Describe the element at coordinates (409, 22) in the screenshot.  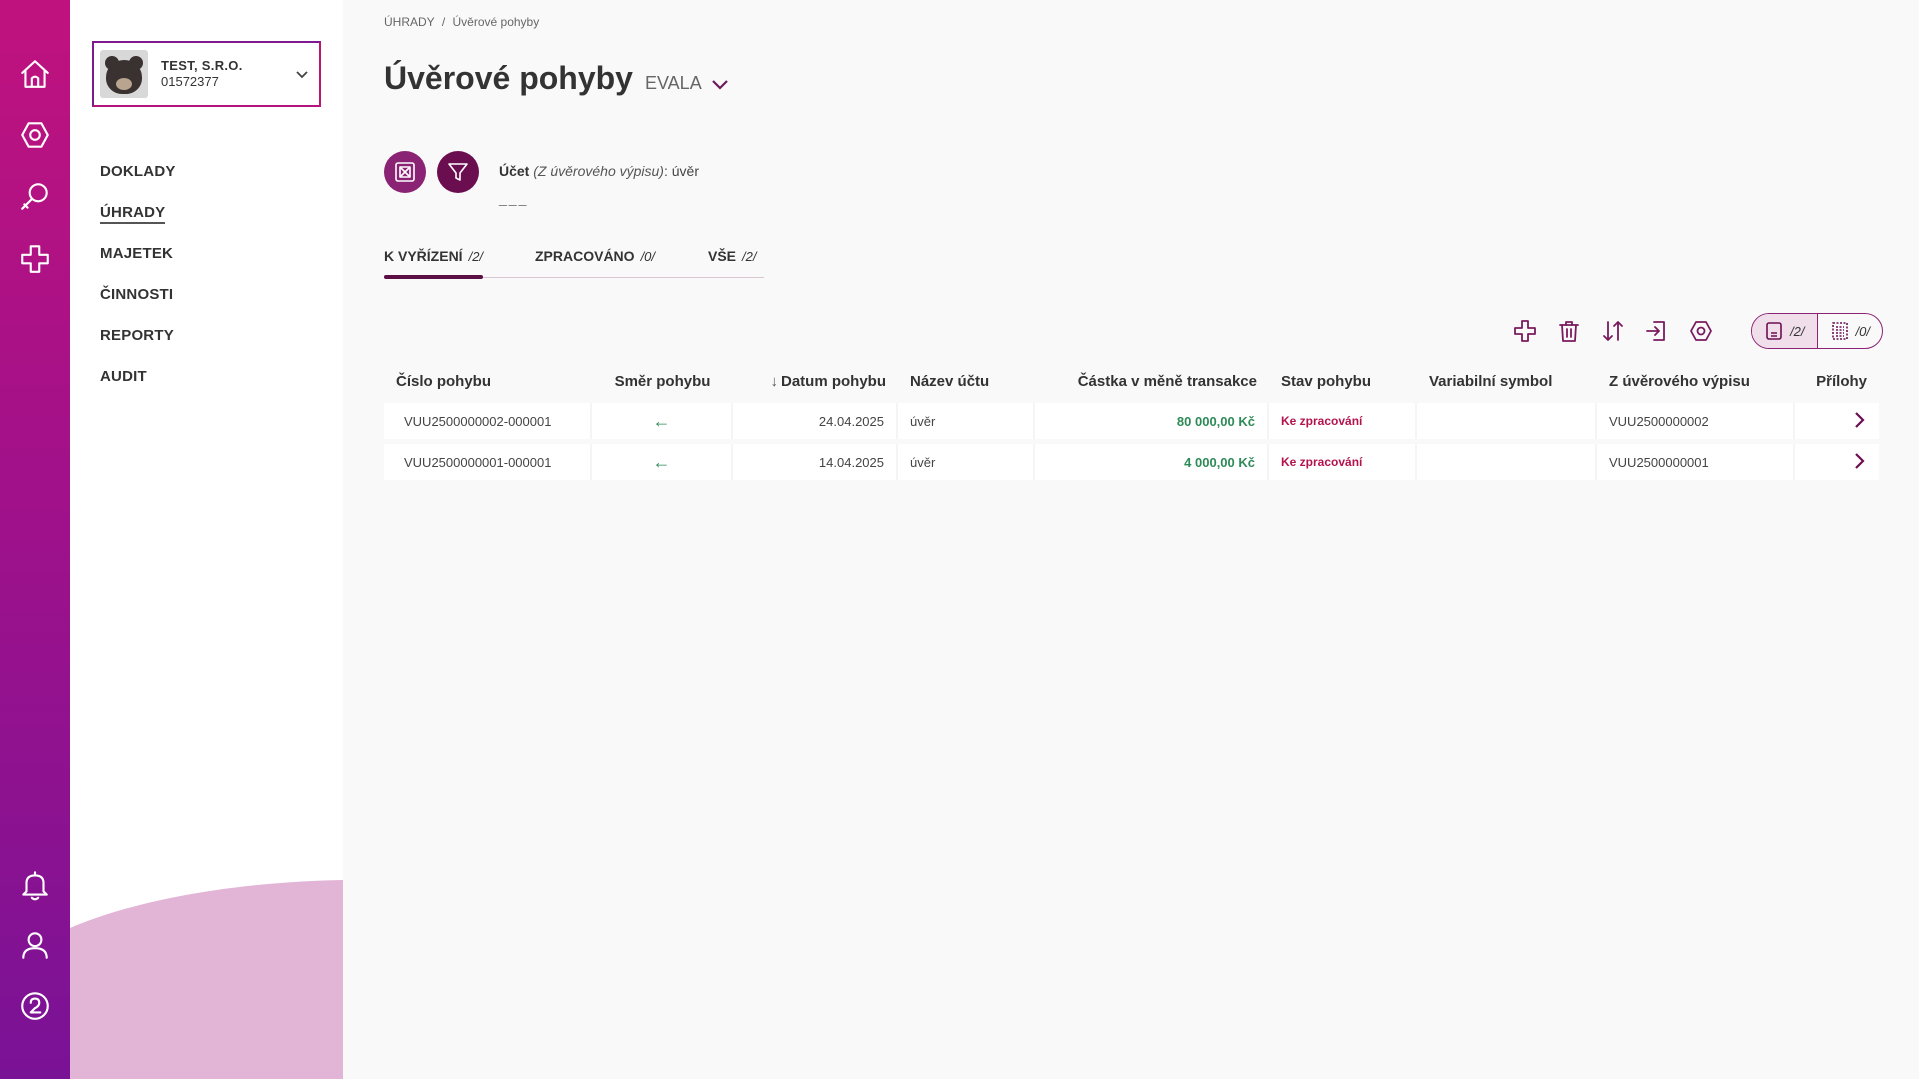
I see `breadcrumb-root: ÚHRADY` at that location.